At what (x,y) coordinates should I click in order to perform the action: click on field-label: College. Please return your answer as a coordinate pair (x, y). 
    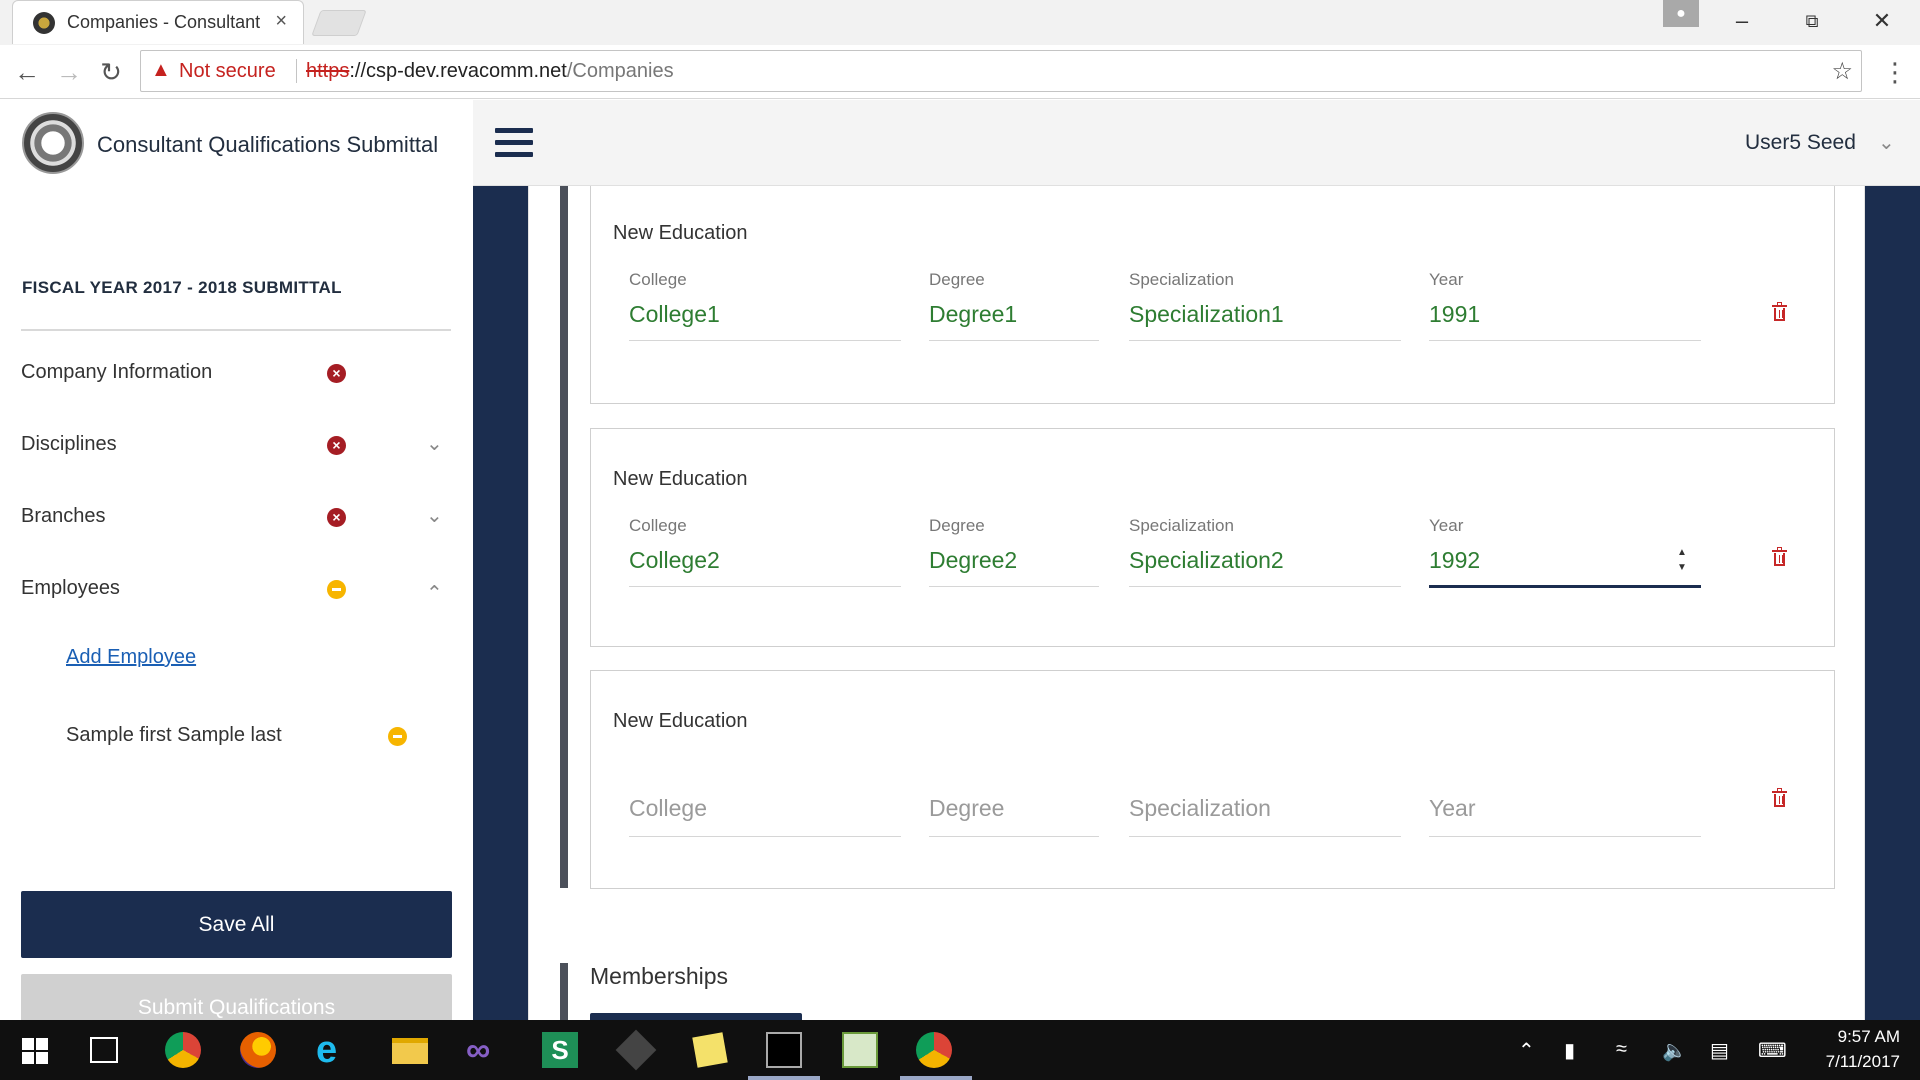
    Looking at the image, I should click on (658, 525).